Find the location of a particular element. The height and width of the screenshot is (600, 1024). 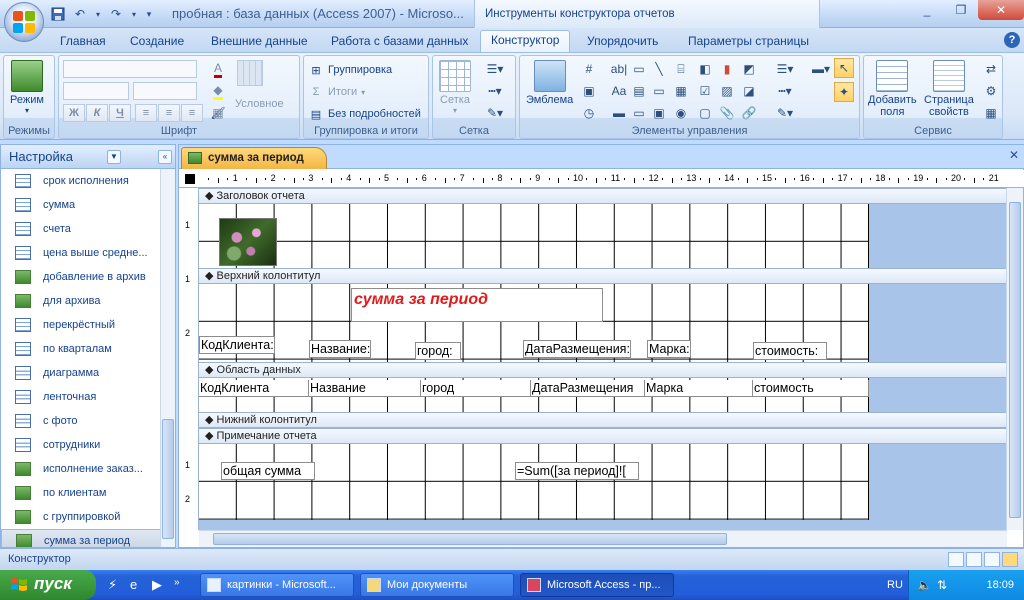

italic-button: К is located at coordinates (97, 113).